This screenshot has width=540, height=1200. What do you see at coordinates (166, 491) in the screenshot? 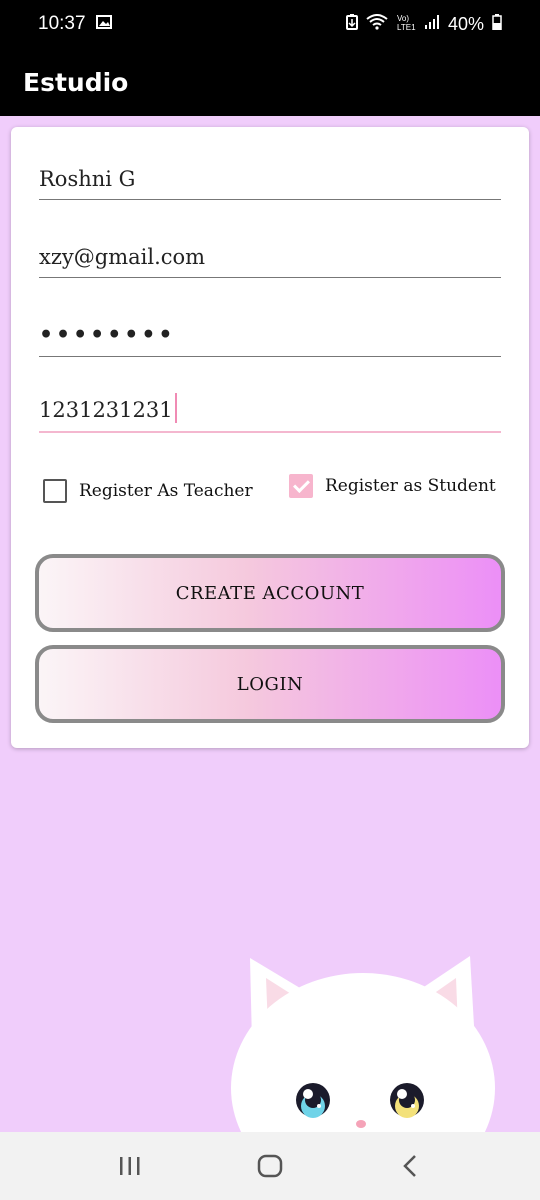
I see `teacher-checkbox-label: Register As Teacher` at bounding box center [166, 491].